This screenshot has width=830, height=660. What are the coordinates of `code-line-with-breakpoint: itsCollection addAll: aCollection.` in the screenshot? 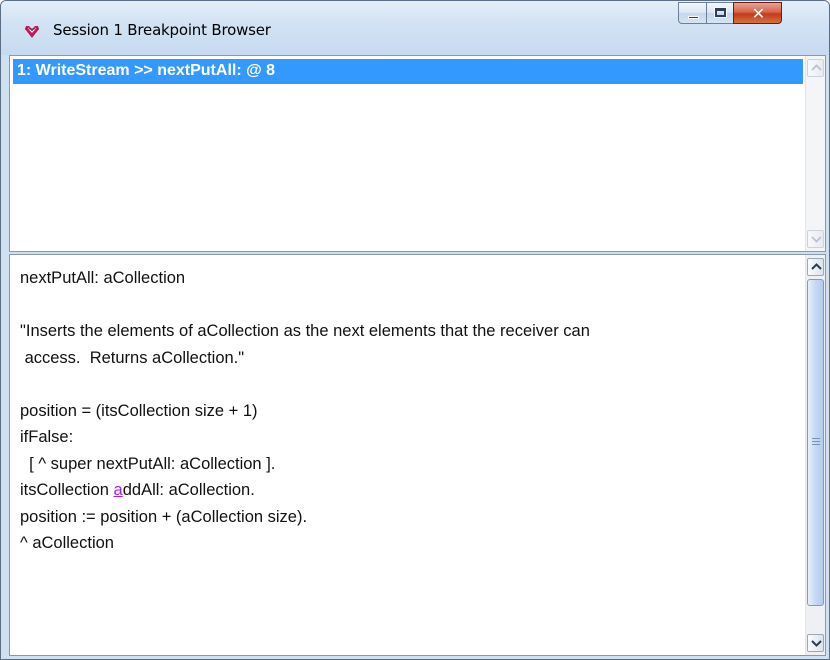 It's located at (410, 490).